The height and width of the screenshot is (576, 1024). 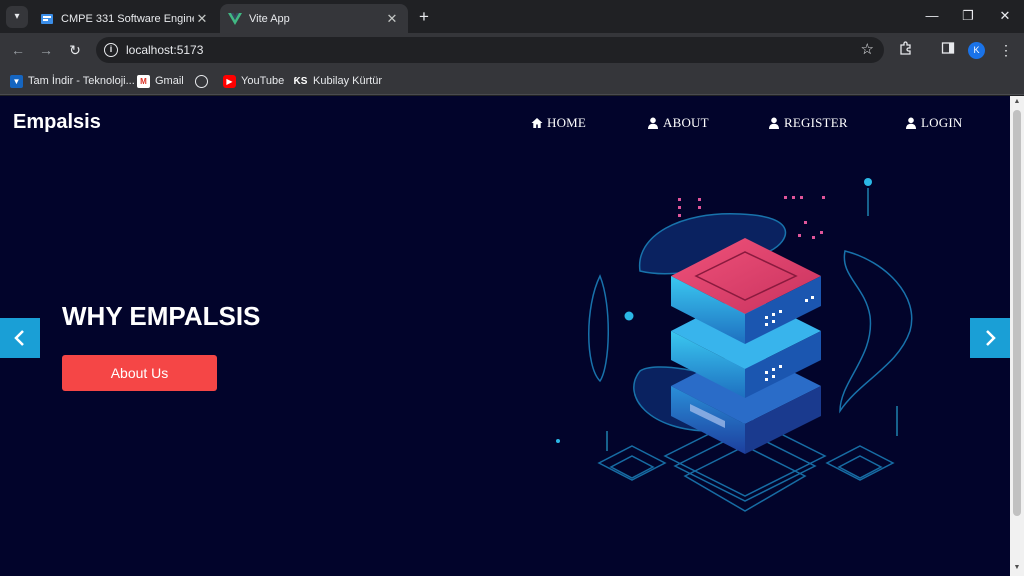 What do you see at coordinates (314, 18) in the screenshot?
I see `browser-tab-vite: Vite App ✕` at bounding box center [314, 18].